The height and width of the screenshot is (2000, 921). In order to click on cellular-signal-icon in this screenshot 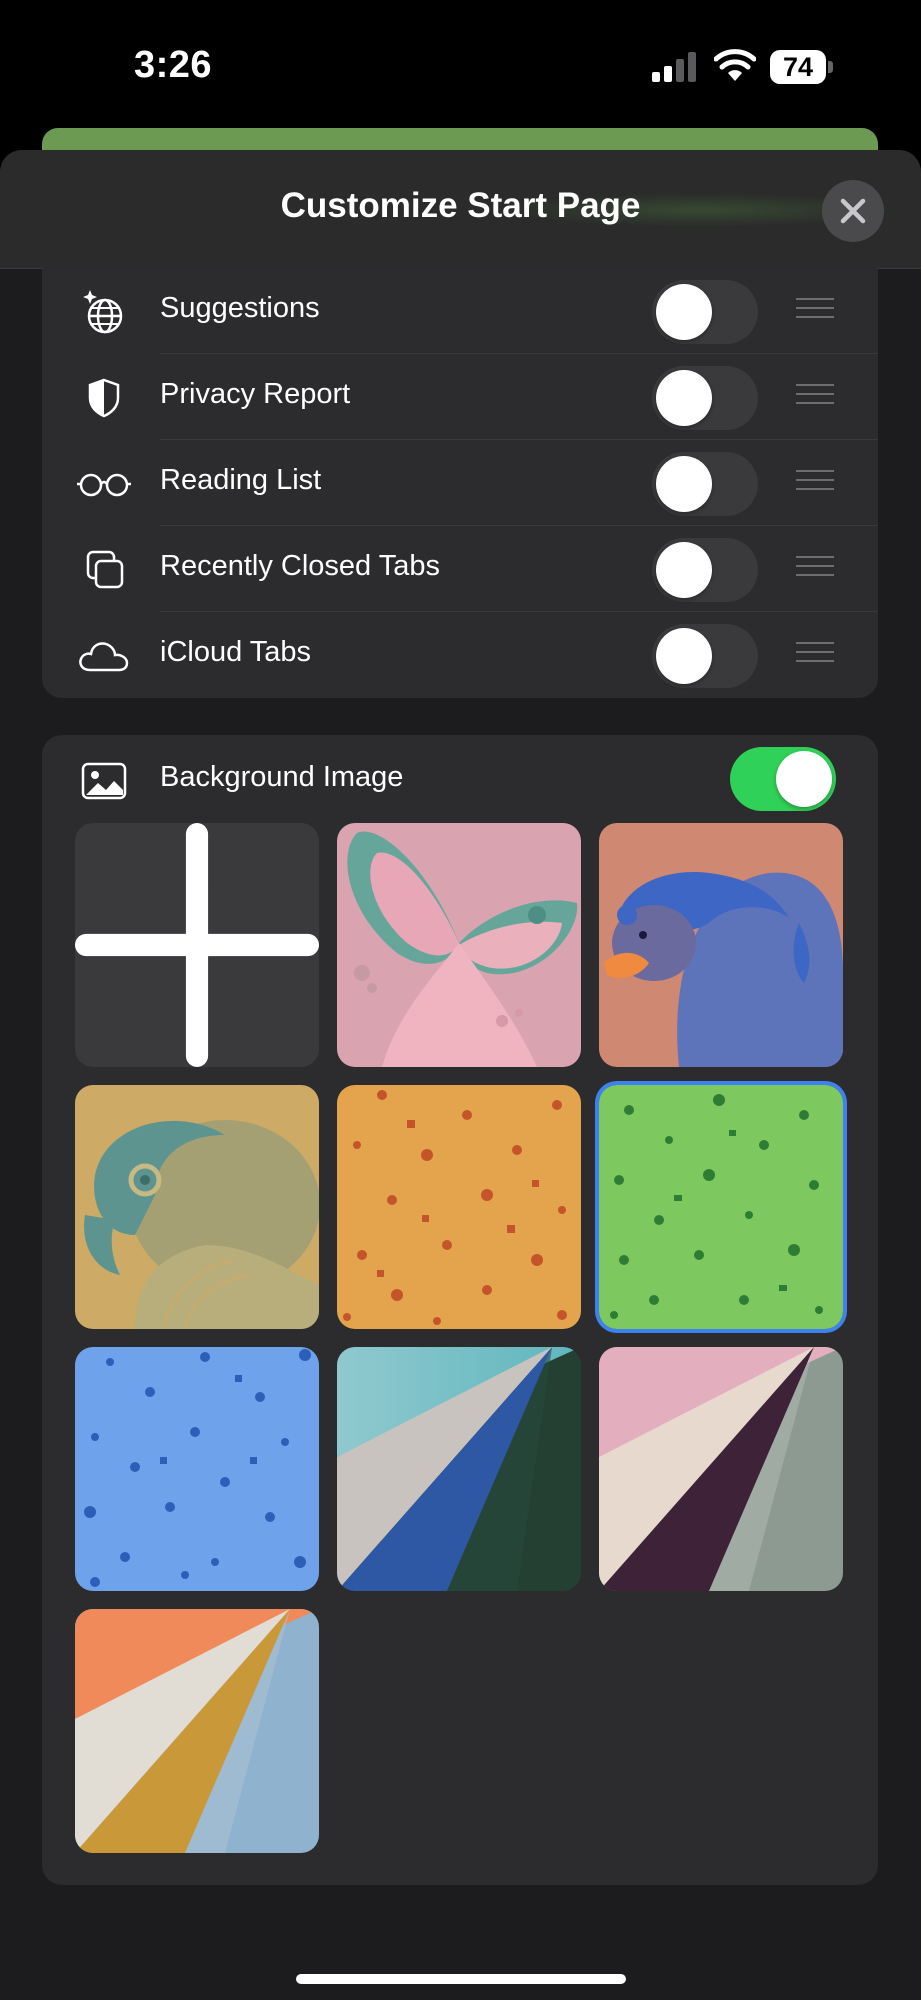, I will do `click(674, 67)`.